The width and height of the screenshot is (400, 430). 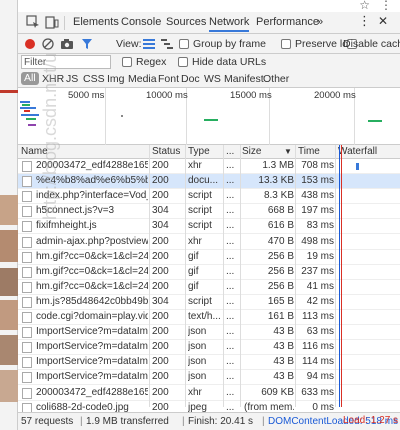 I want to click on column-header-size: Size, so click(x=251, y=151).